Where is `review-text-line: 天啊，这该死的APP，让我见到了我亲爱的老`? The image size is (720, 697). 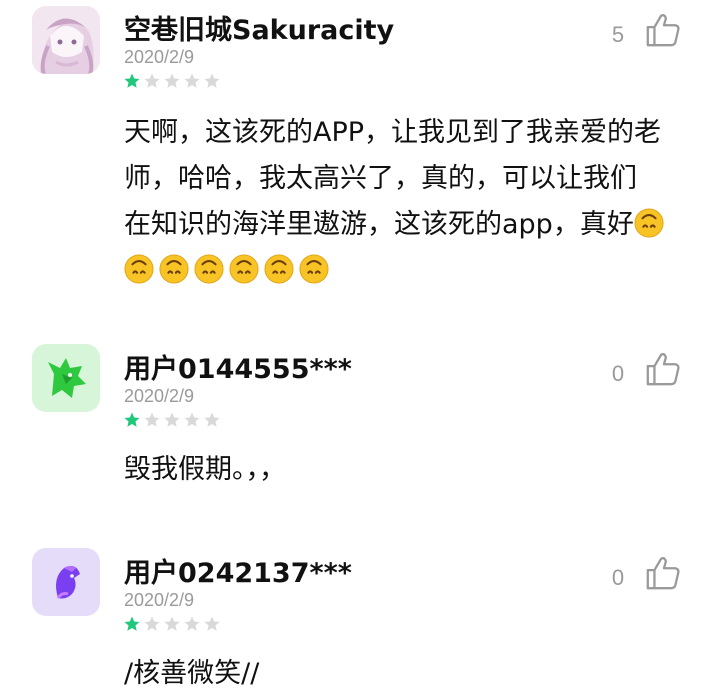
review-text-line: 天啊，这该死的APP，让我见到了我亲爱的老 is located at coordinates (393, 132).